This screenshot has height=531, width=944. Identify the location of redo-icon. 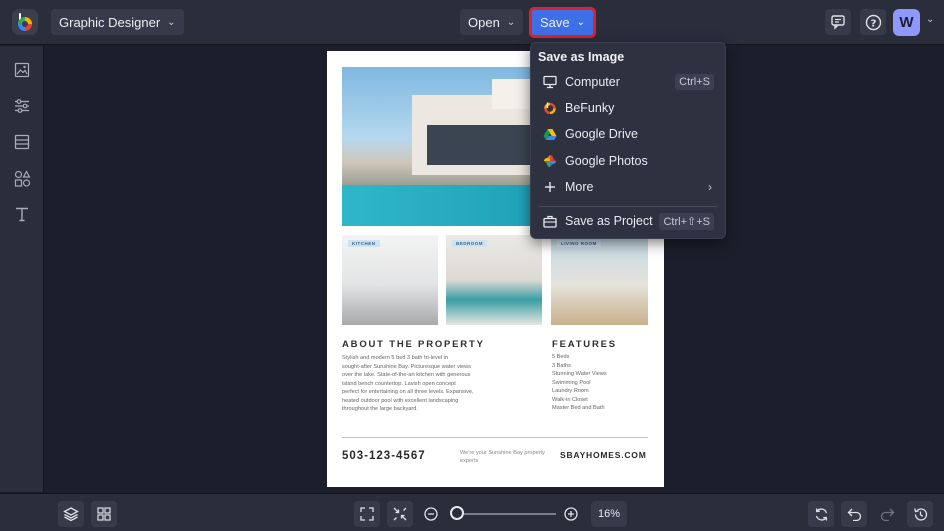
(887, 514).